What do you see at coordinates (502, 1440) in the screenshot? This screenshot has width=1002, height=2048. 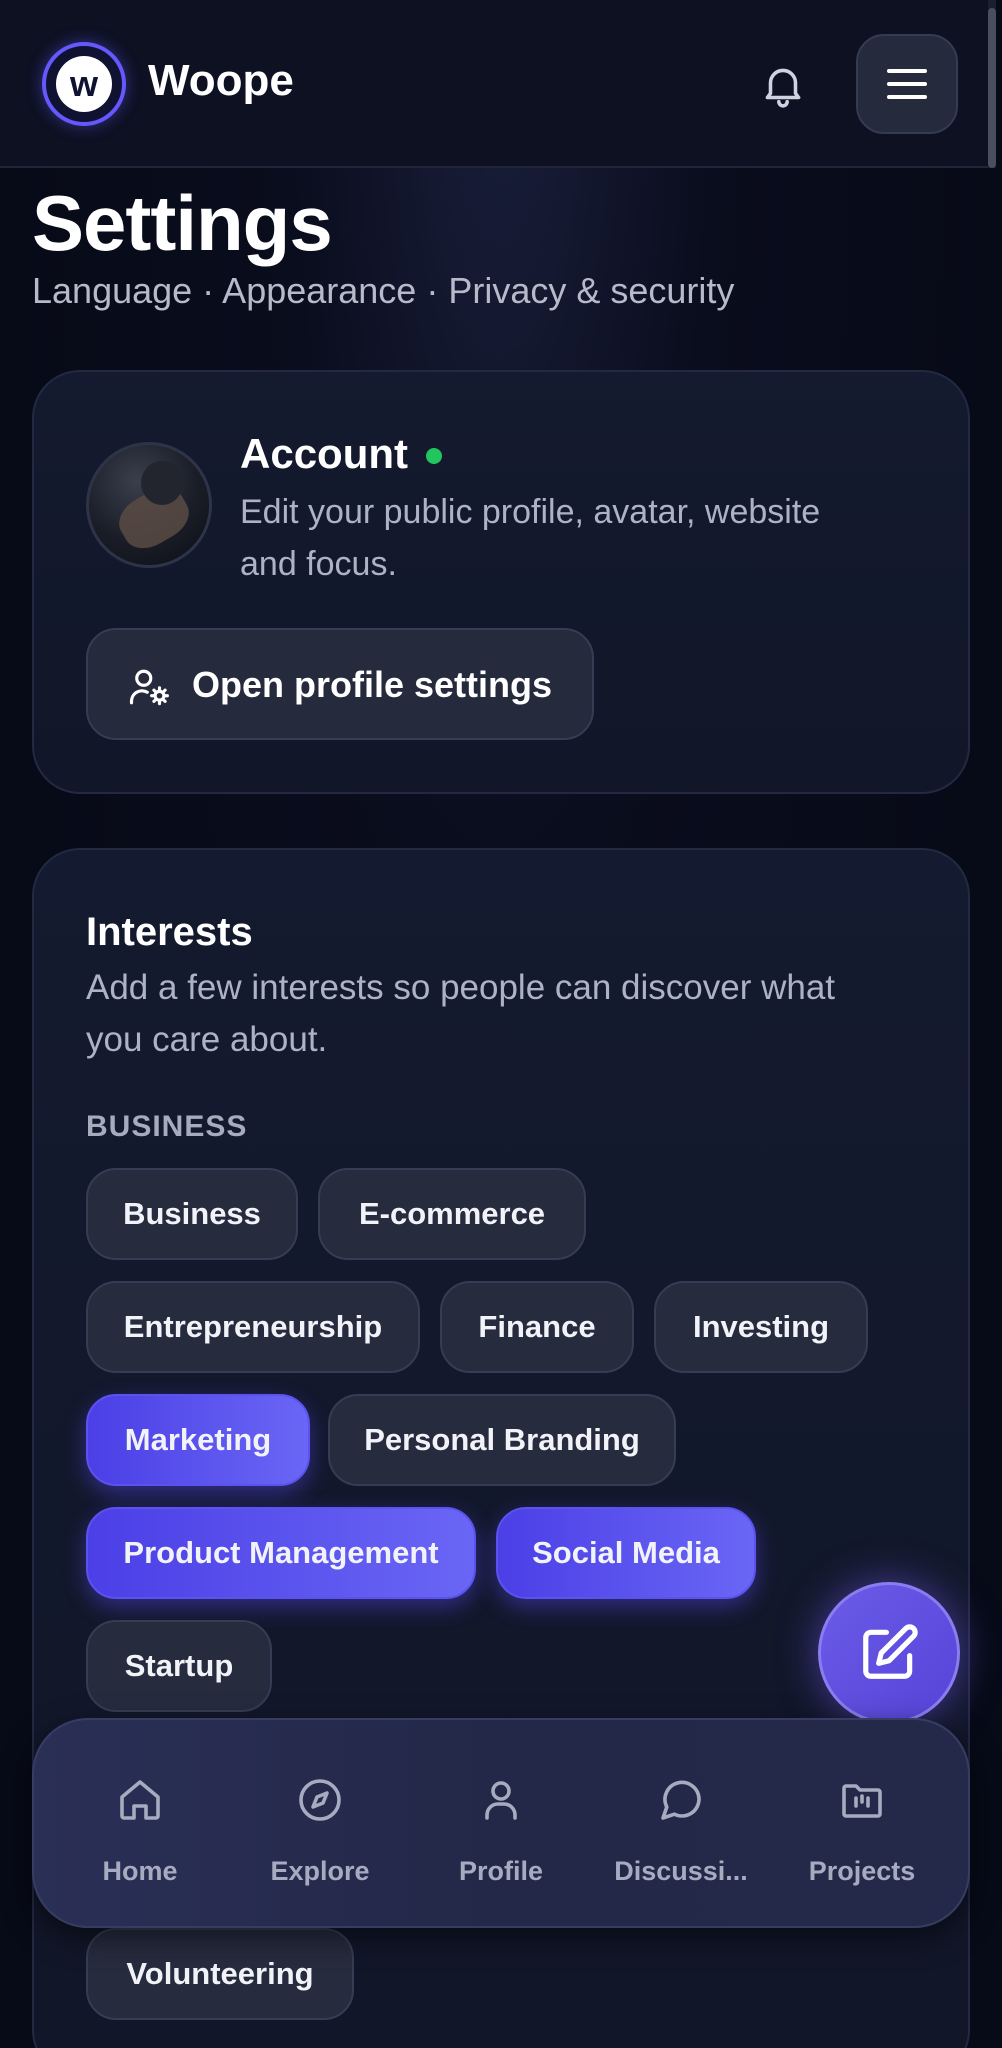 I see `interest-chip-personal-branding: Personal Branding` at bounding box center [502, 1440].